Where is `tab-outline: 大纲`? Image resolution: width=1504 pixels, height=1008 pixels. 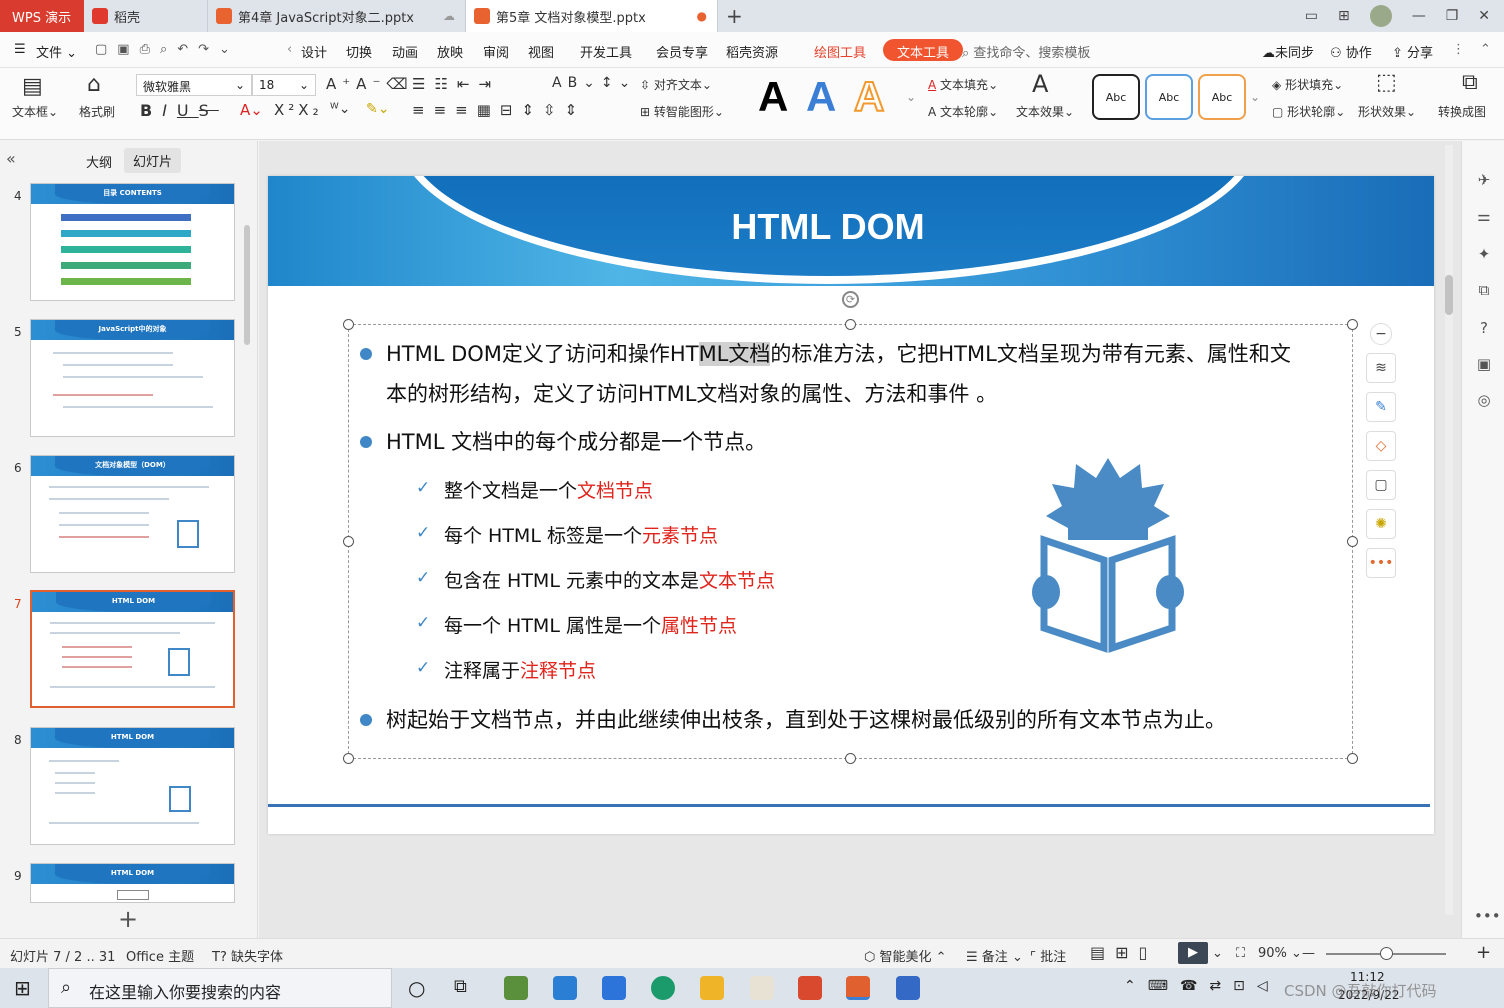 tab-outline: 大纲 is located at coordinates (99, 161).